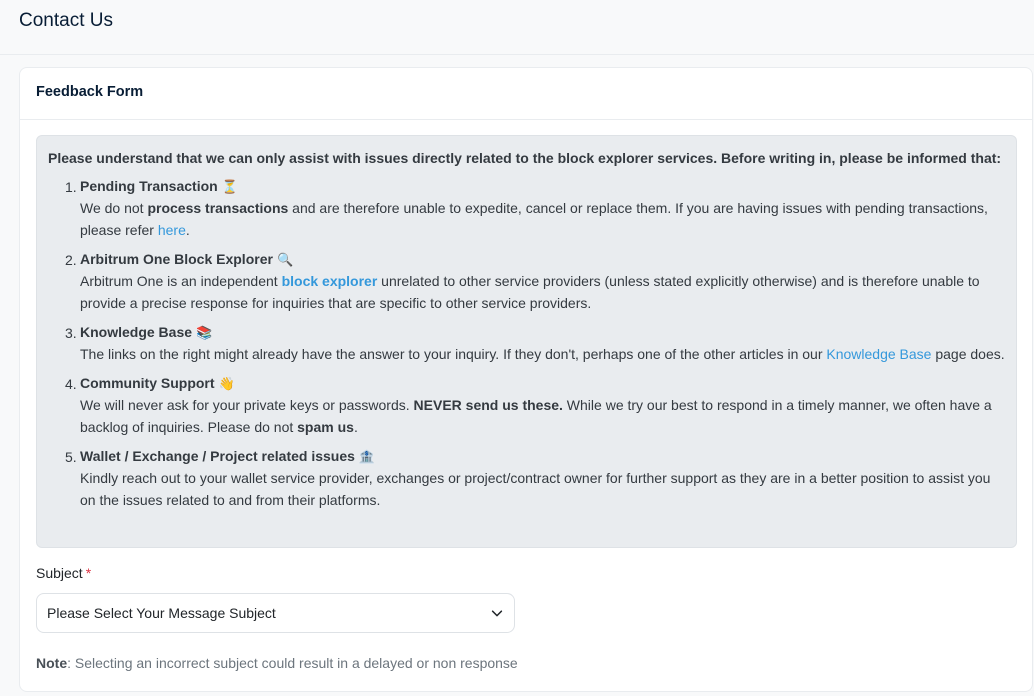 The width and height of the screenshot is (1034, 696). Describe the element at coordinates (52, 663) in the screenshot. I see `note-label: Note` at that location.